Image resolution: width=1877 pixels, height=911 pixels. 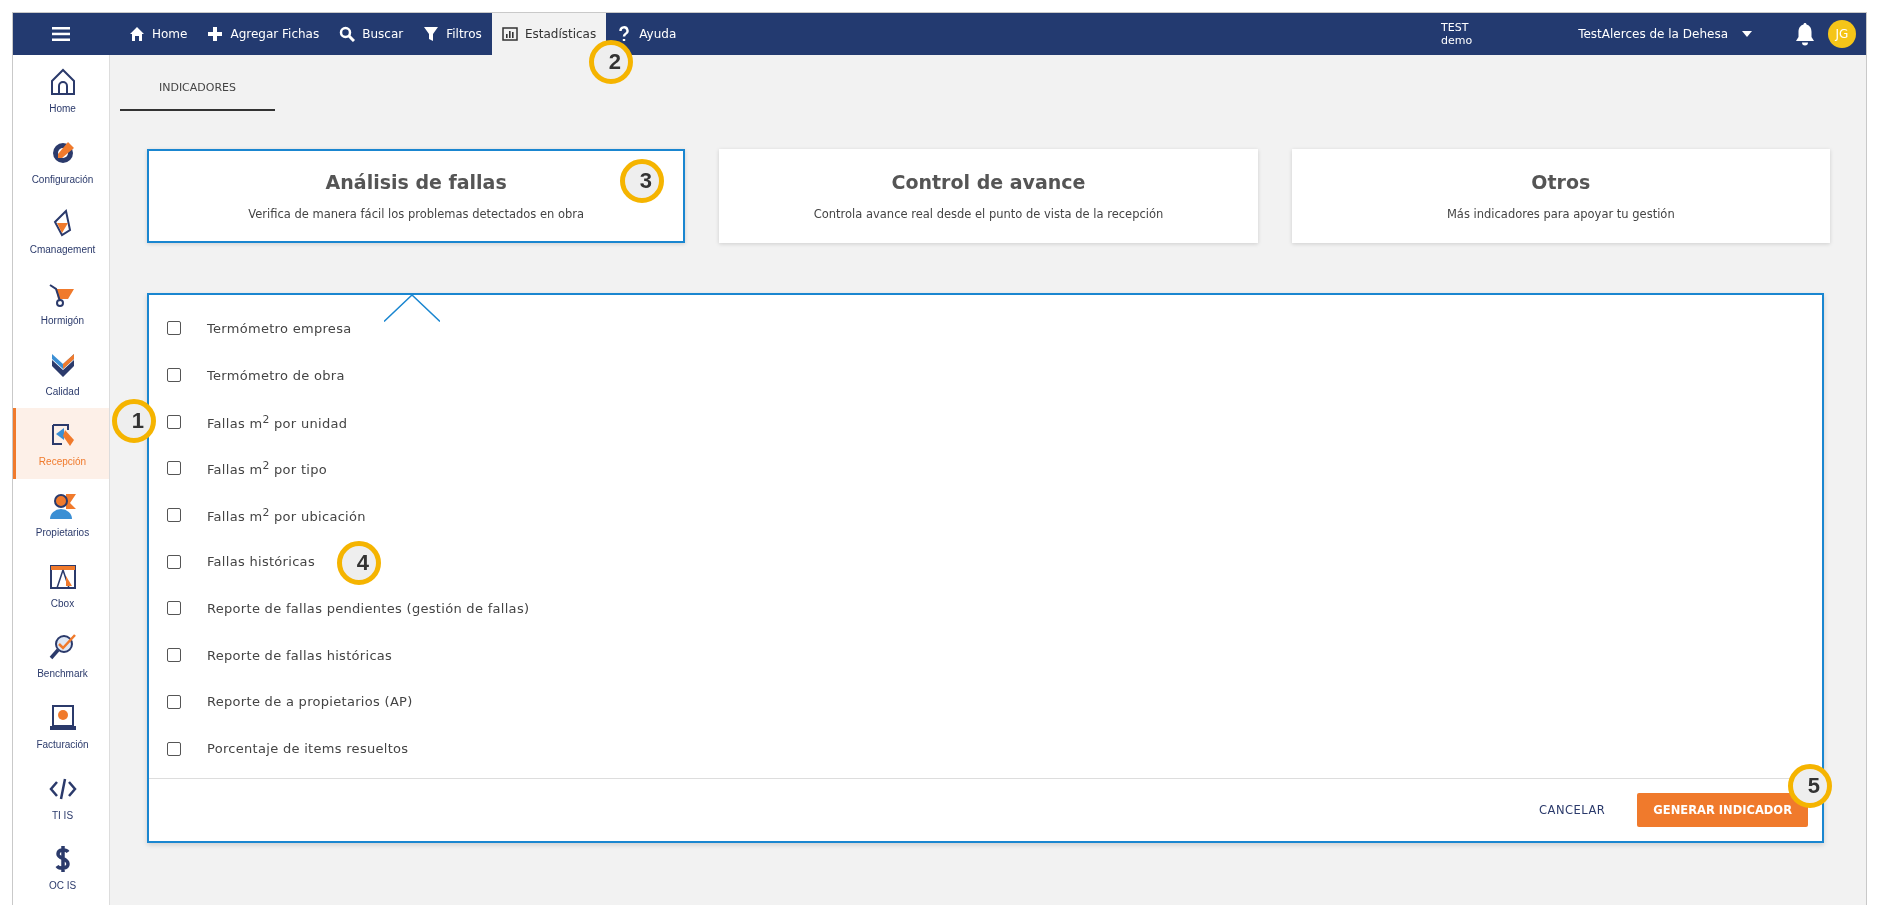 I want to click on indicator-label: Reporte de a propietarios (AP), so click(x=310, y=702).